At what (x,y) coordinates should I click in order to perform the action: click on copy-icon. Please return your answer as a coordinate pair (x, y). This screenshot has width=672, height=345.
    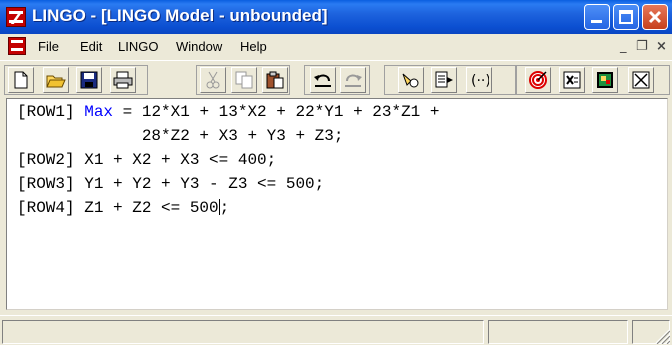
    Looking at the image, I should click on (244, 80).